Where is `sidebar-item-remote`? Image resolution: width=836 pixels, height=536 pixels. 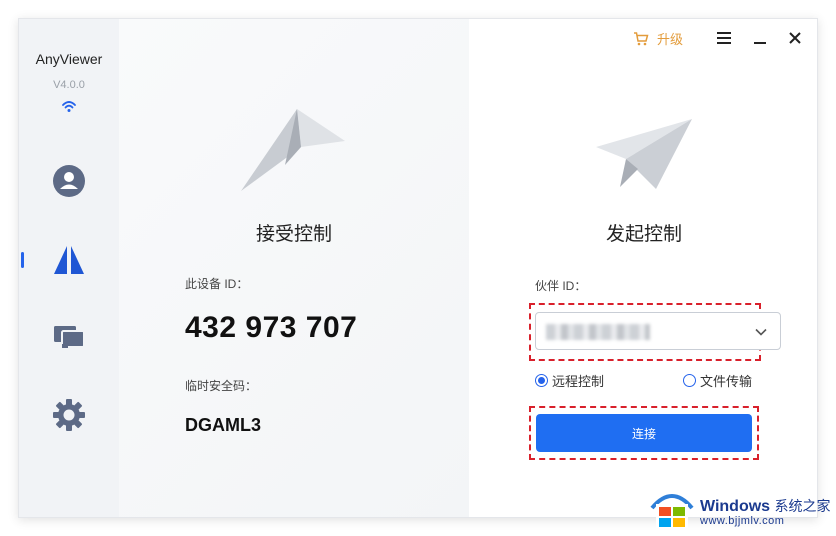
sidebar-item-remote is located at coordinates (69, 260).